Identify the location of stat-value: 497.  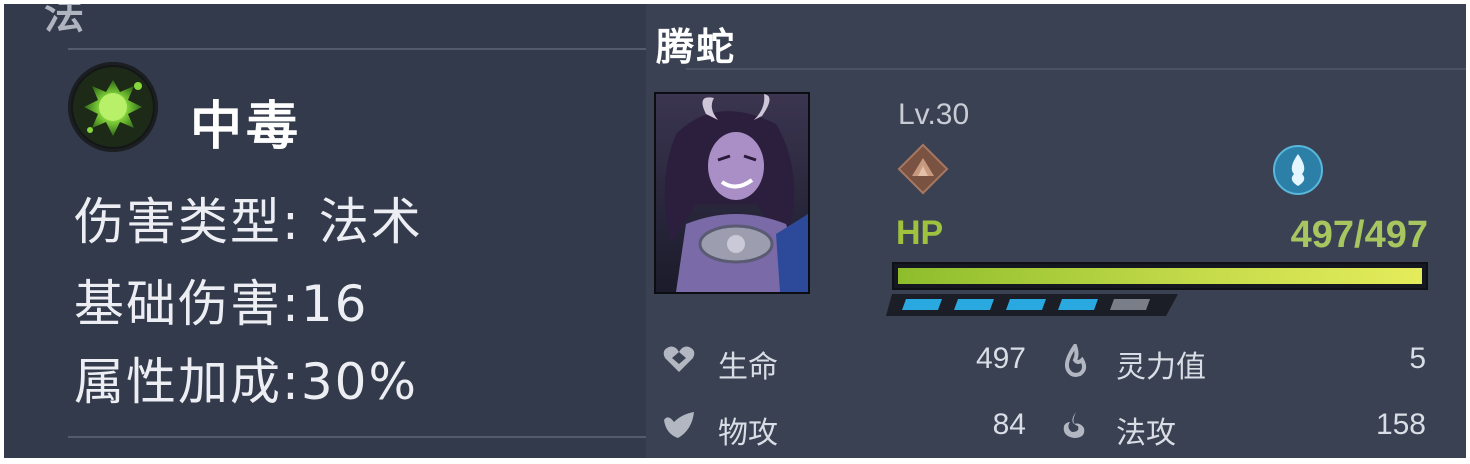
(1000, 358).